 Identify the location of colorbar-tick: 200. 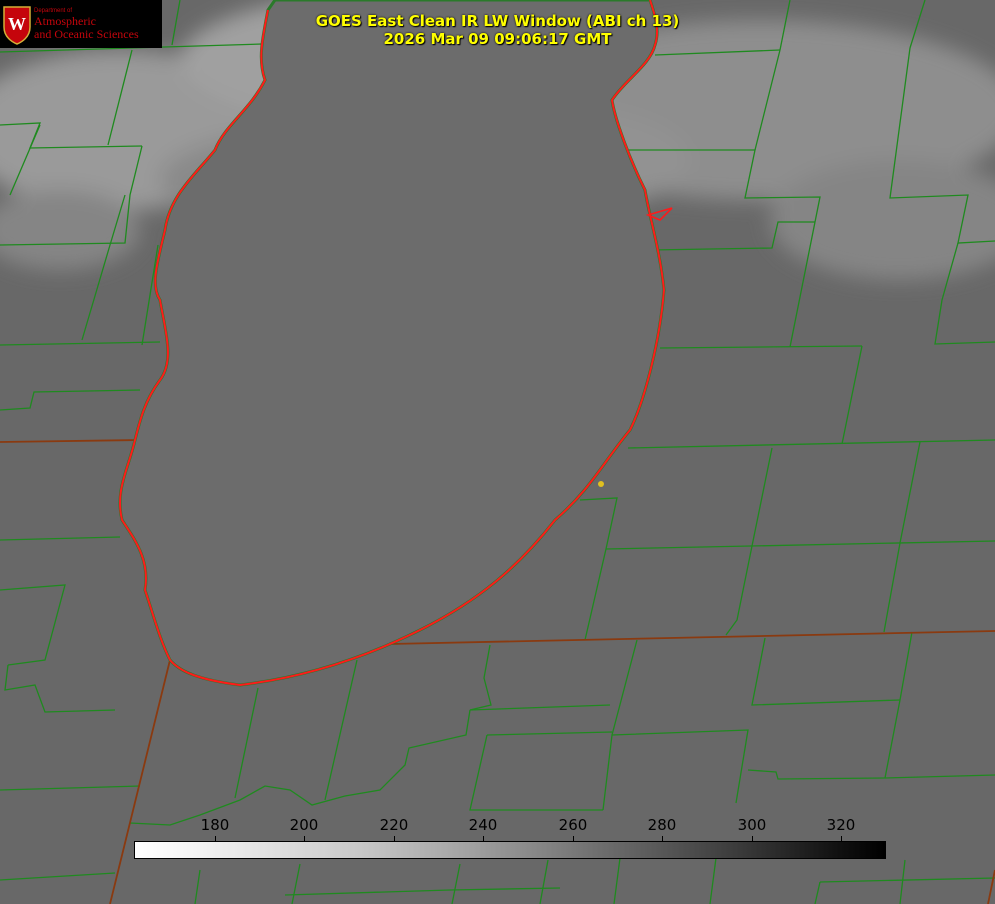
(304, 825).